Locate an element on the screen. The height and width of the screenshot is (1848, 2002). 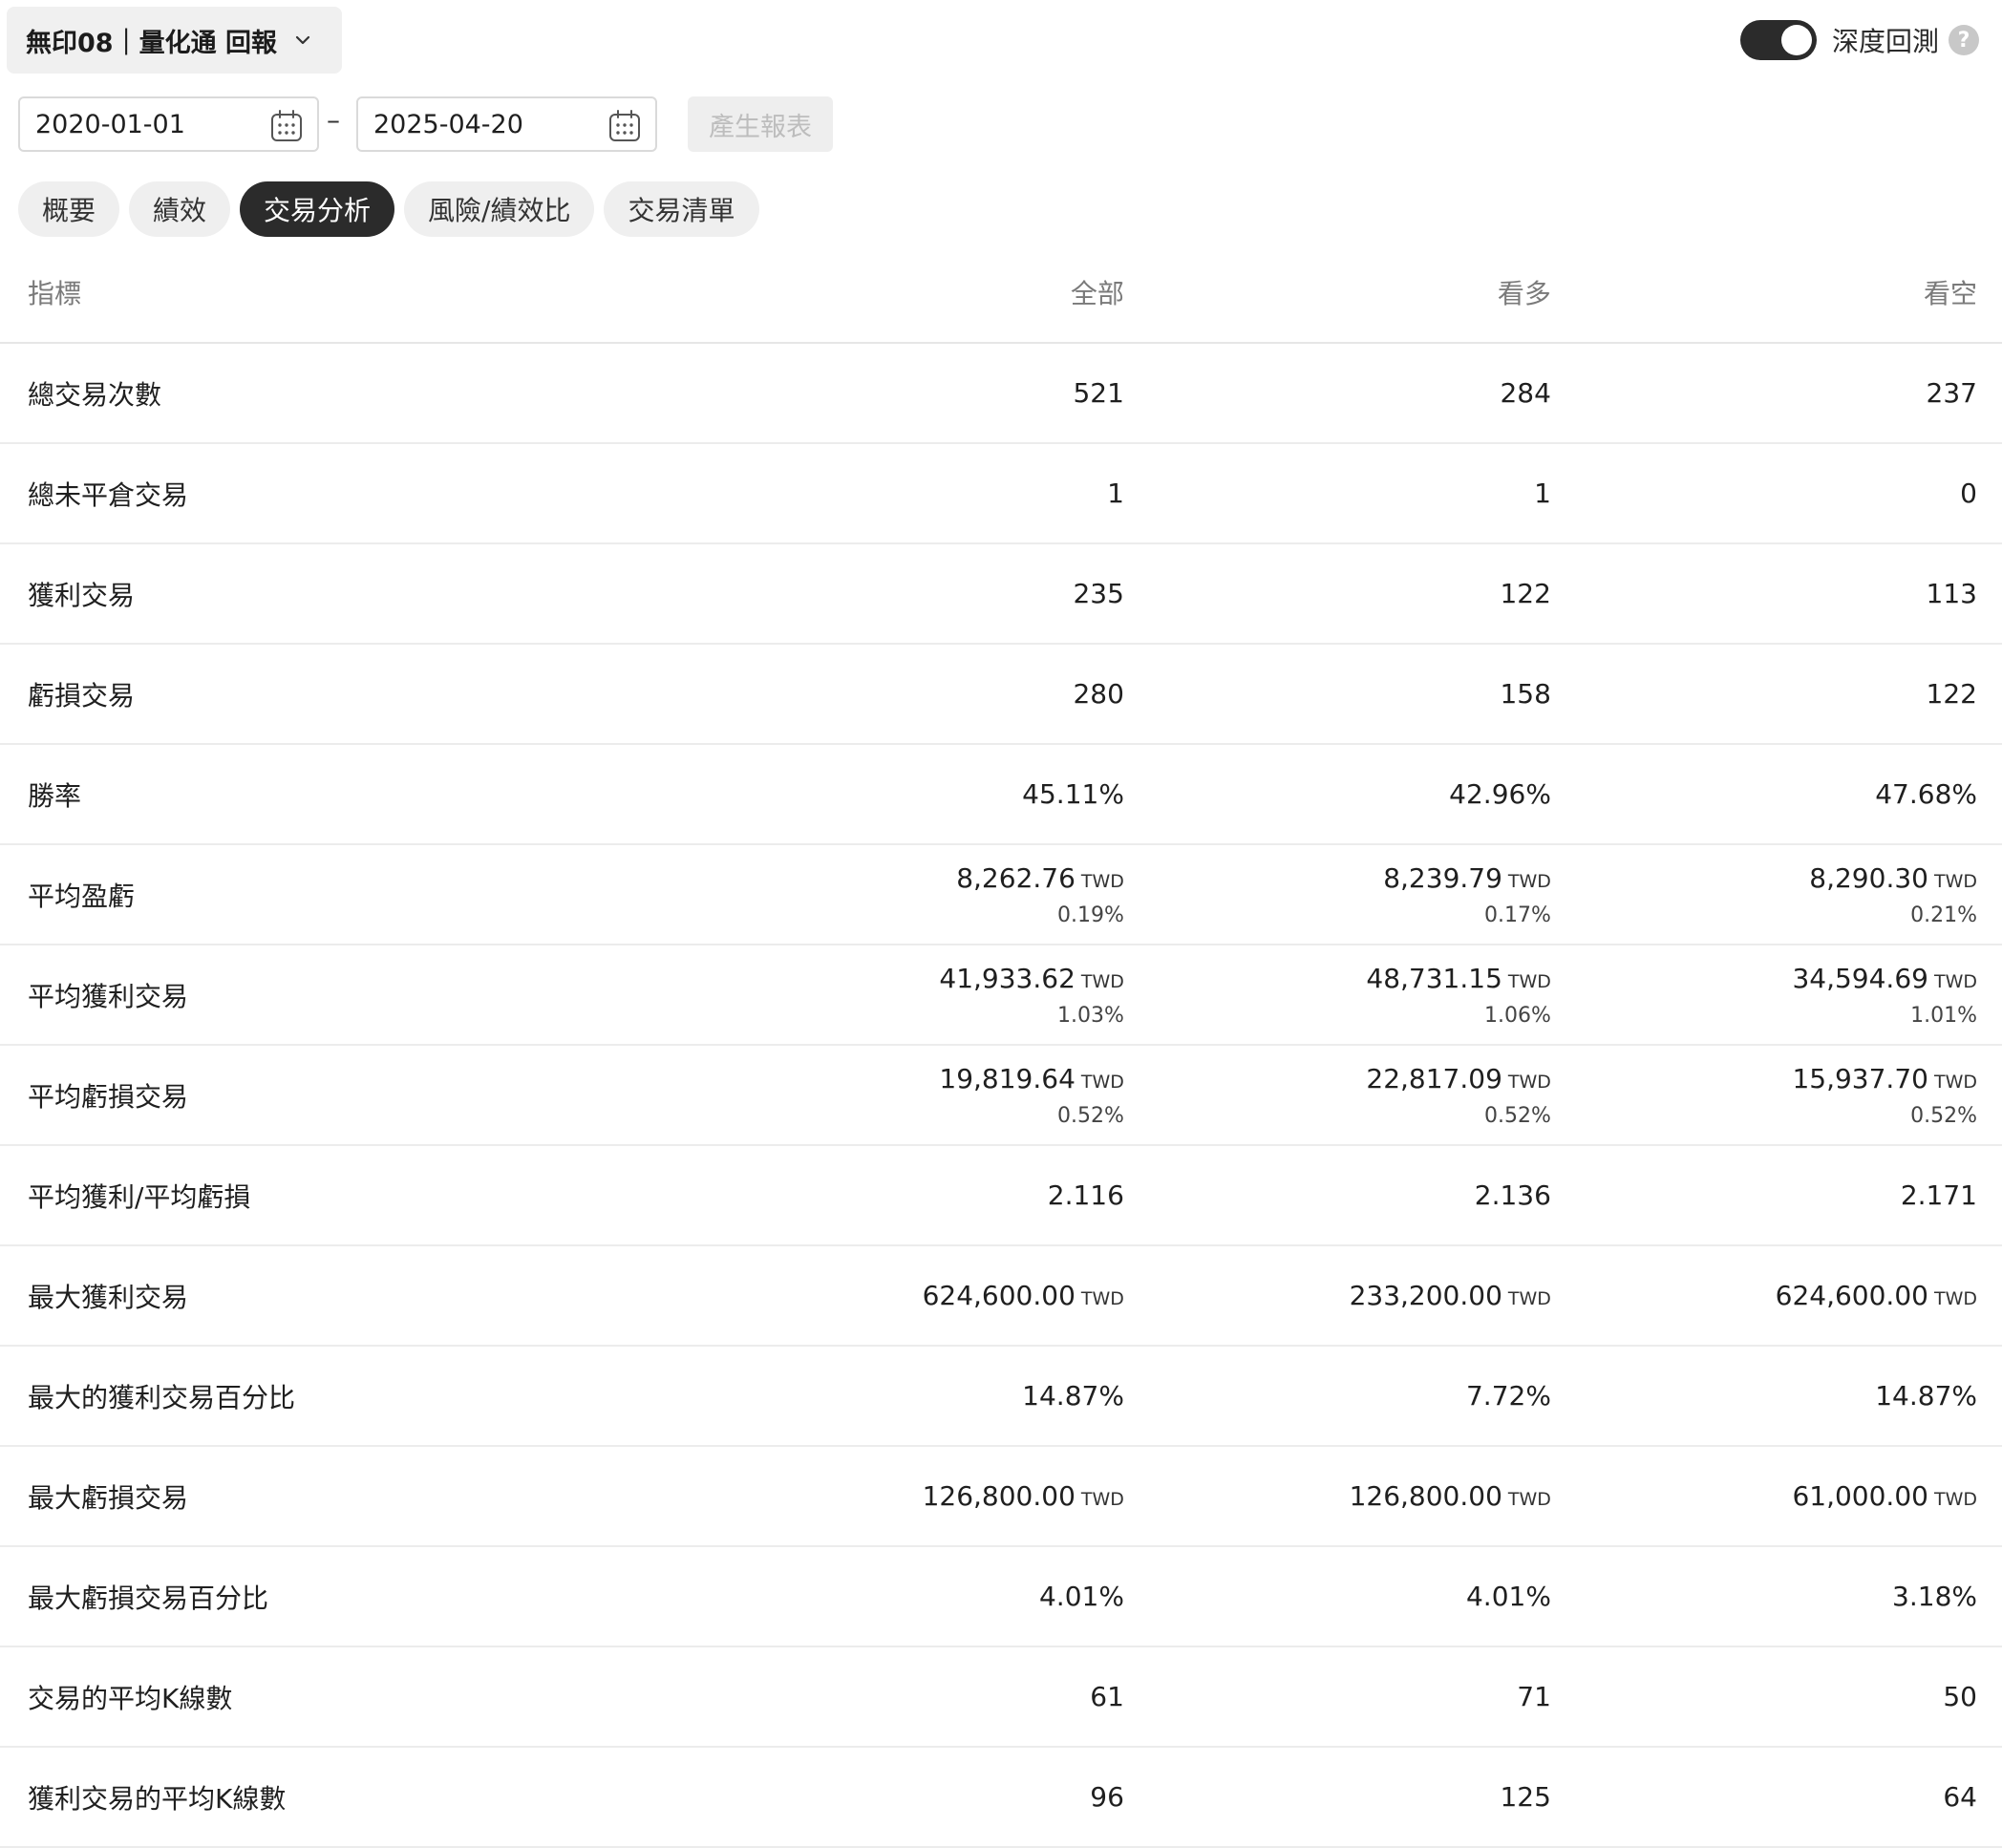
value-number: 96 is located at coordinates (1107, 1797).